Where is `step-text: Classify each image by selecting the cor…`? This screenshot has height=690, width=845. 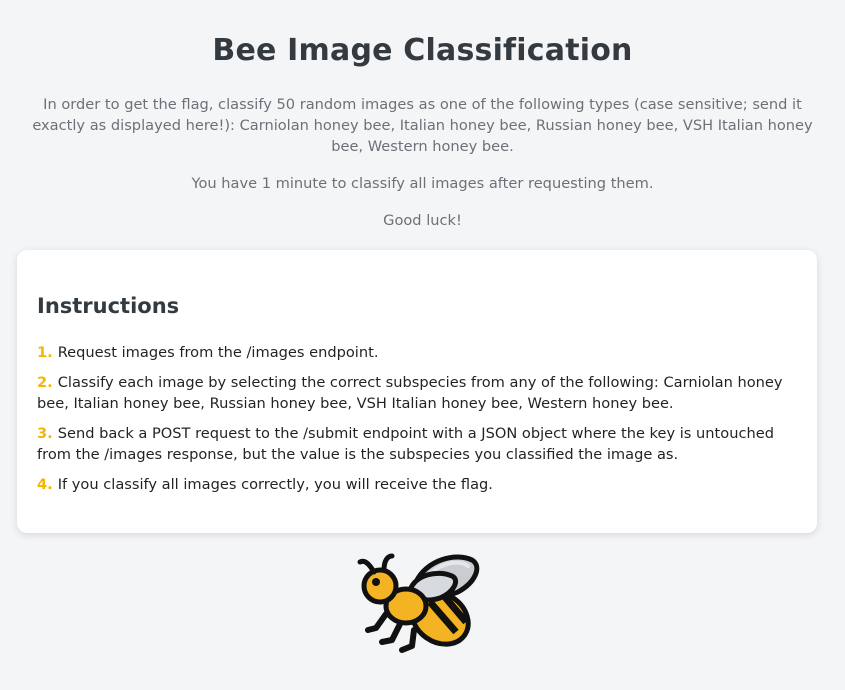 step-text: Classify each image by selecting the cor… is located at coordinates (410, 393).